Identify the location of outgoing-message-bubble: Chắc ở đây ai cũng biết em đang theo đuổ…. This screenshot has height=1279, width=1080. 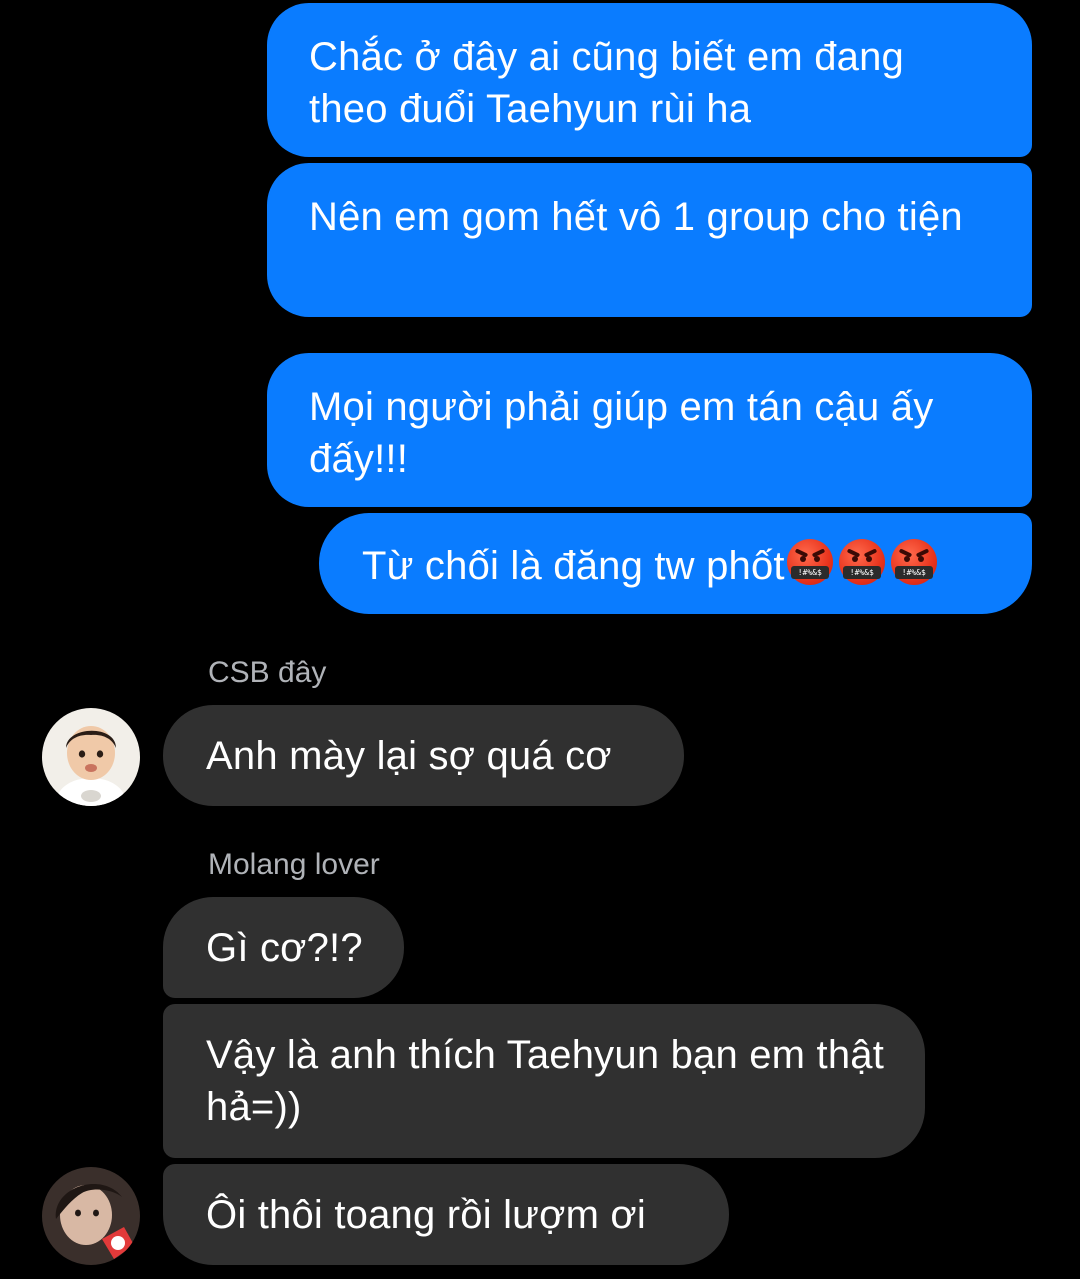
(649, 80).